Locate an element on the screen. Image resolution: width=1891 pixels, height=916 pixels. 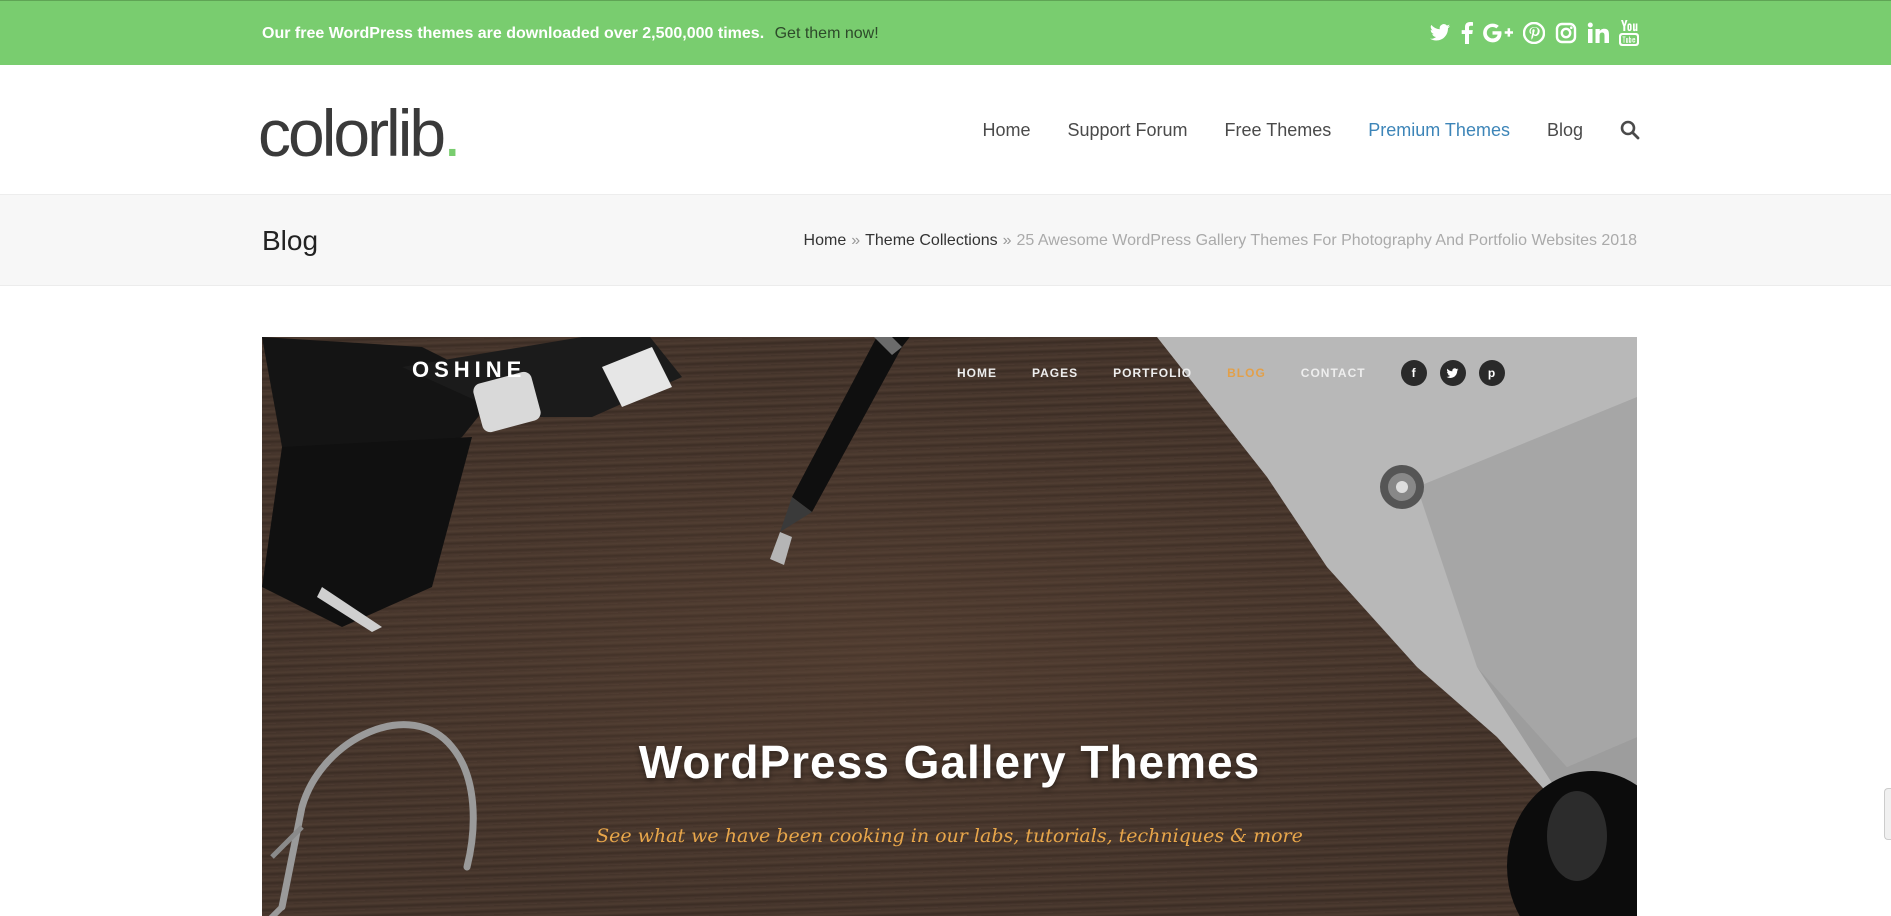
oshine-logo: OSHINE is located at coordinates (469, 369).